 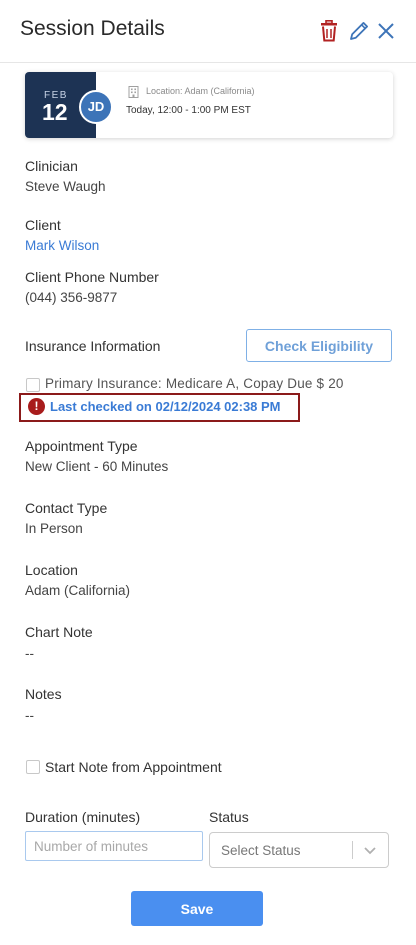 I want to click on page-title: Session Details, so click(x=92, y=28).